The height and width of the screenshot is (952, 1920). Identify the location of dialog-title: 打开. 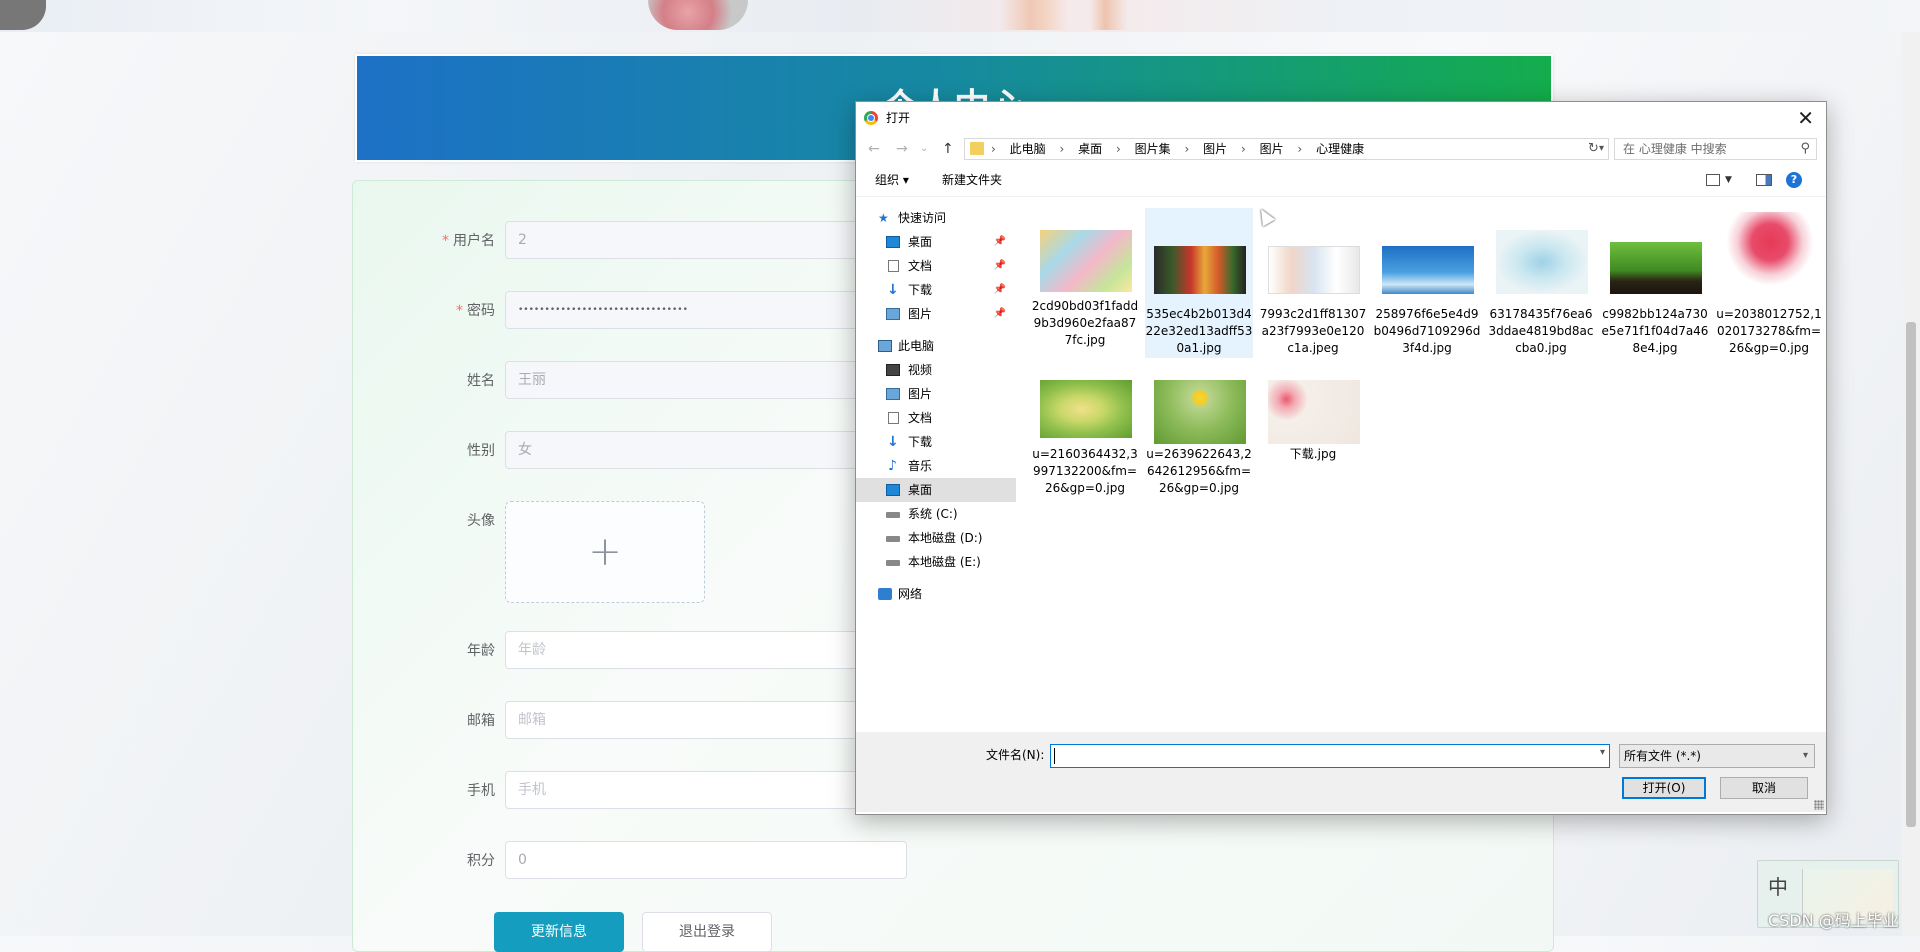
(898, 118).